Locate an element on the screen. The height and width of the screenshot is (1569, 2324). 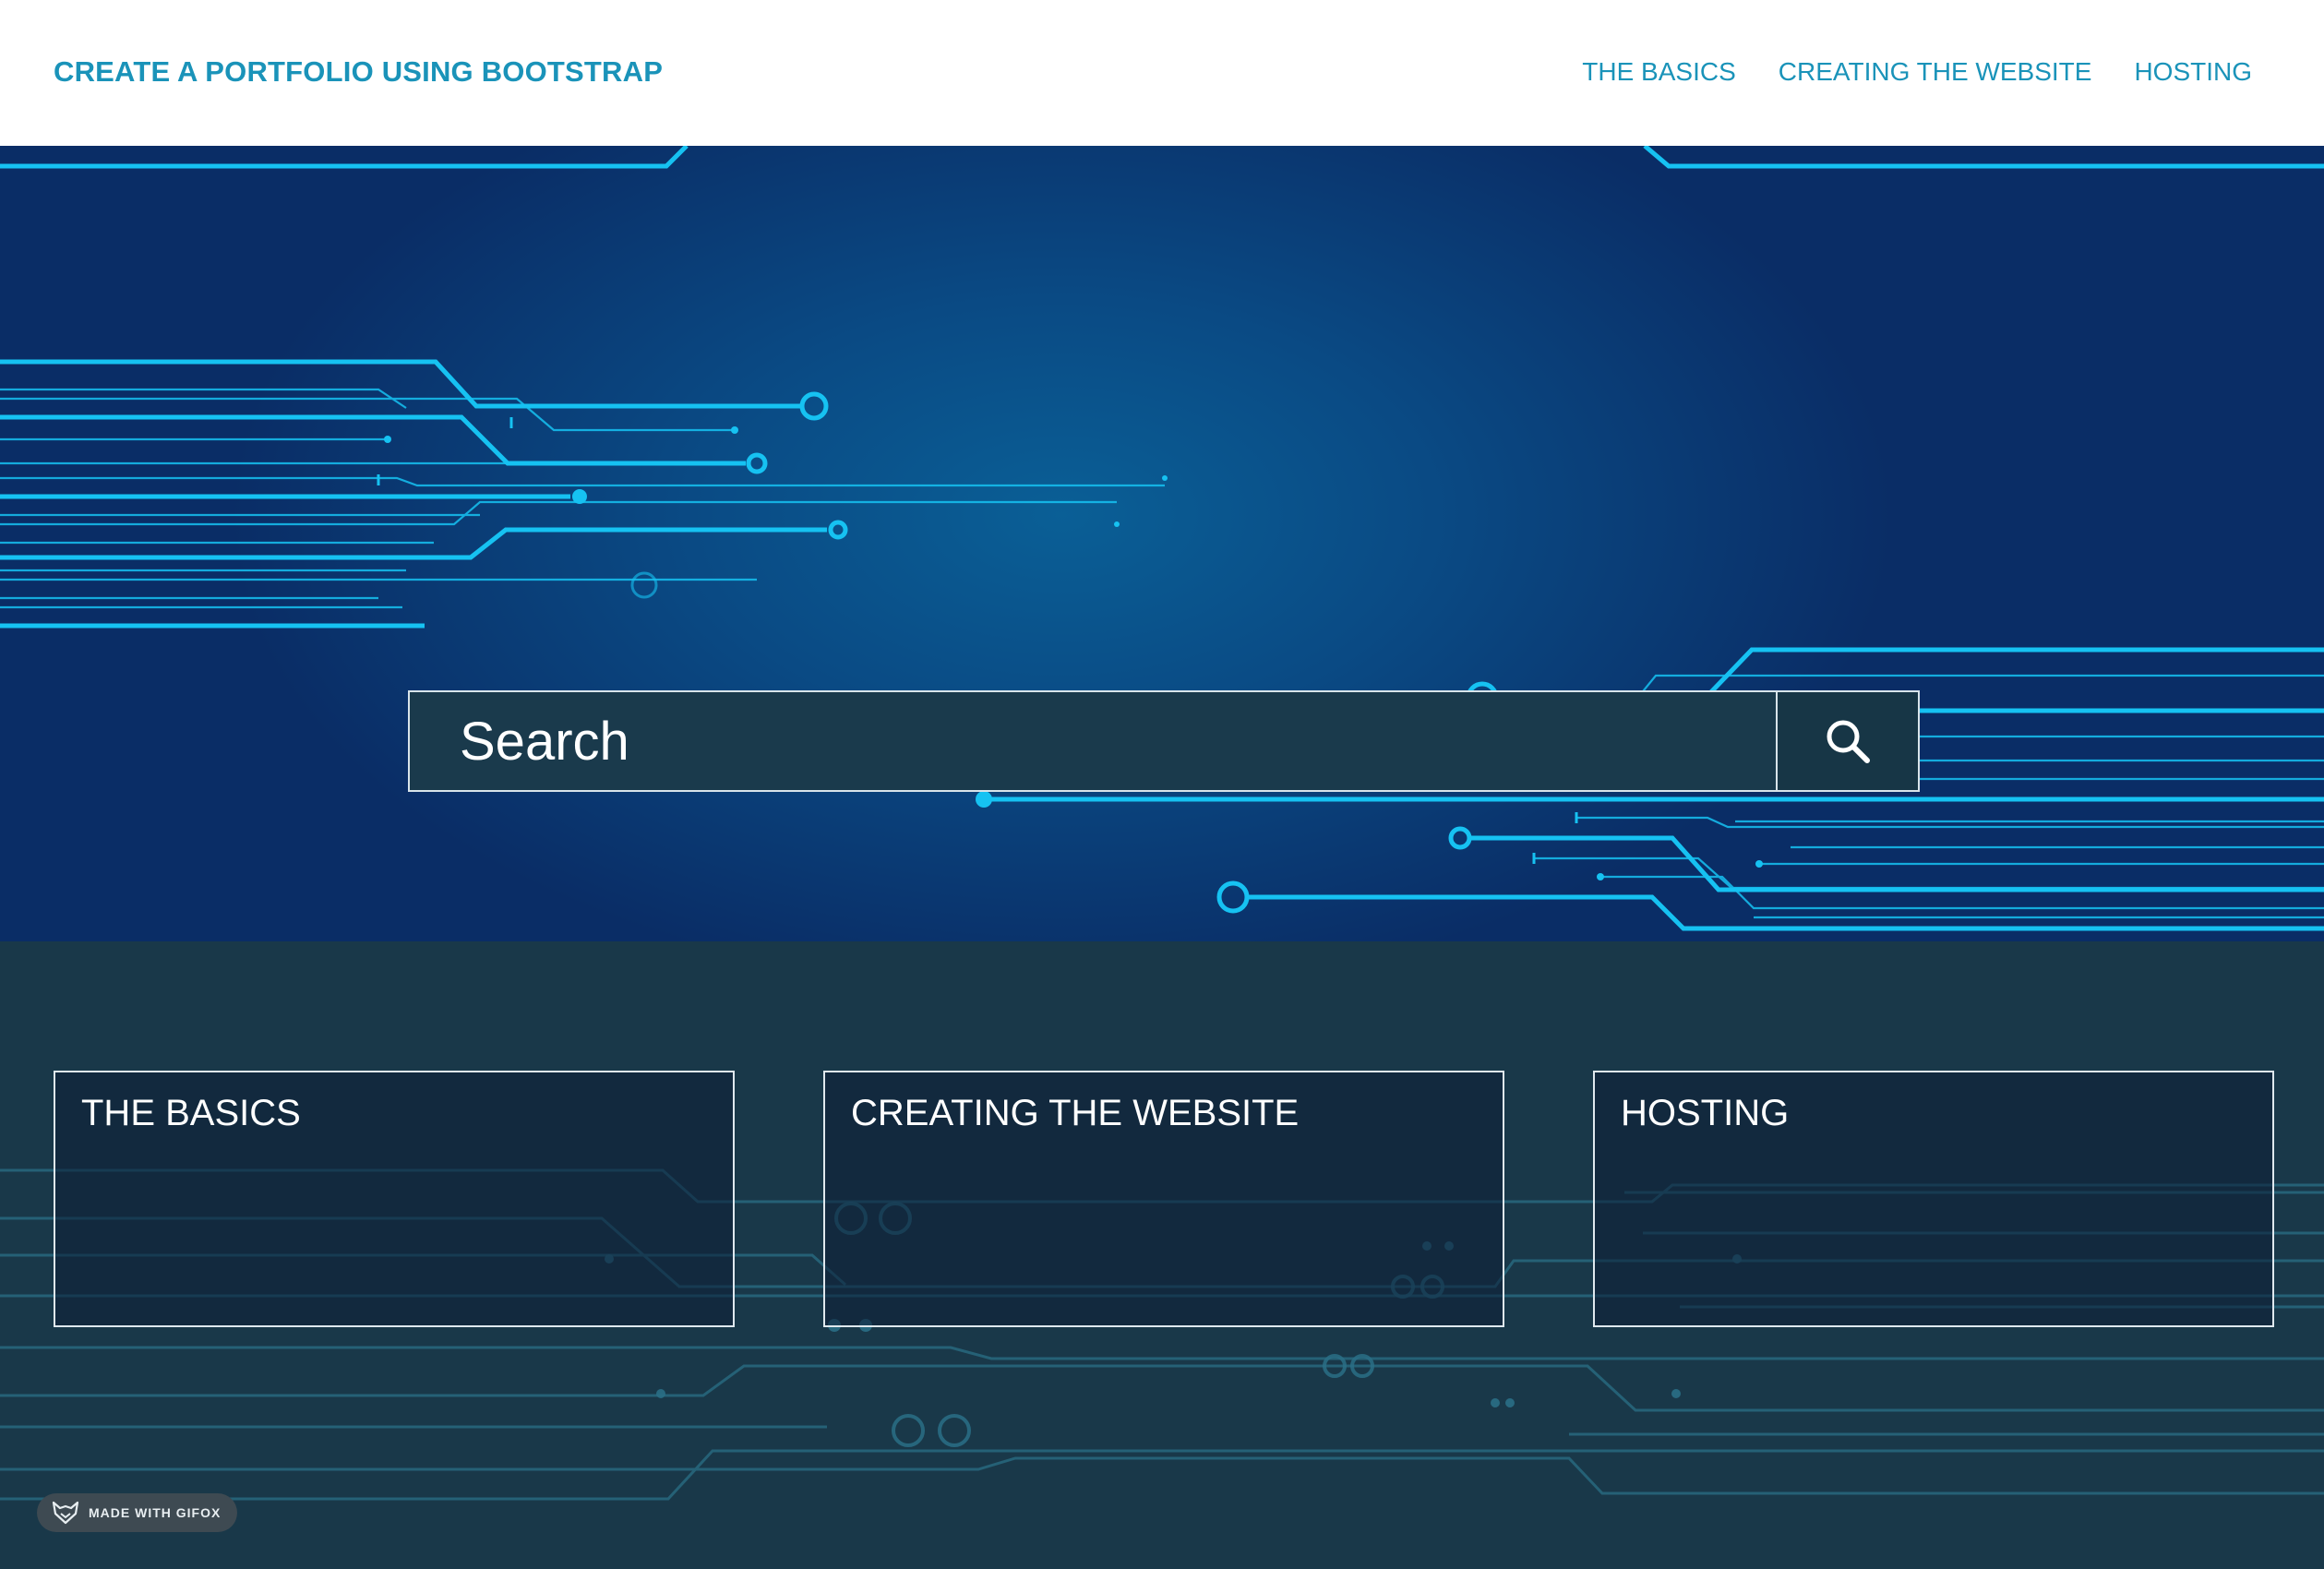
card-title: THE BASICS is located at coordinates (191, 1113).